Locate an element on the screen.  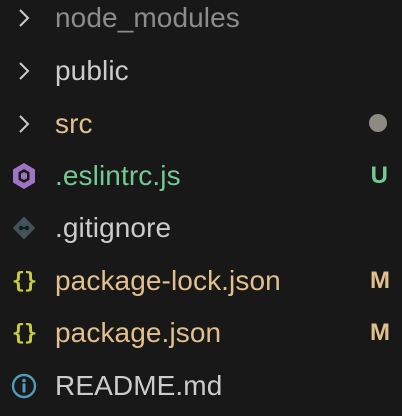
tree-item-label: package.json is located at coordinates (138, 332).